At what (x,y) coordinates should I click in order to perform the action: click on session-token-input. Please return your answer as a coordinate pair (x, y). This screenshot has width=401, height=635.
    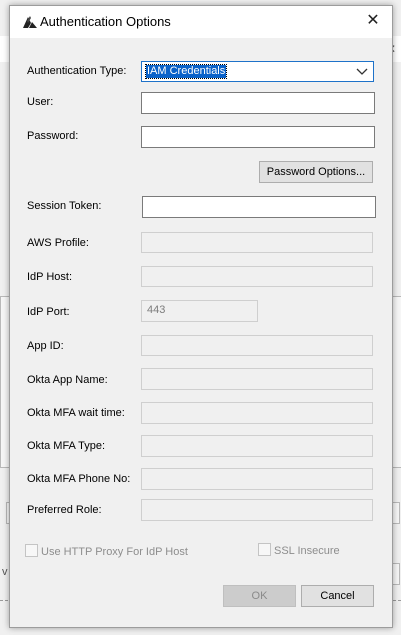
    Looking at the image, I should click on (259, 207).